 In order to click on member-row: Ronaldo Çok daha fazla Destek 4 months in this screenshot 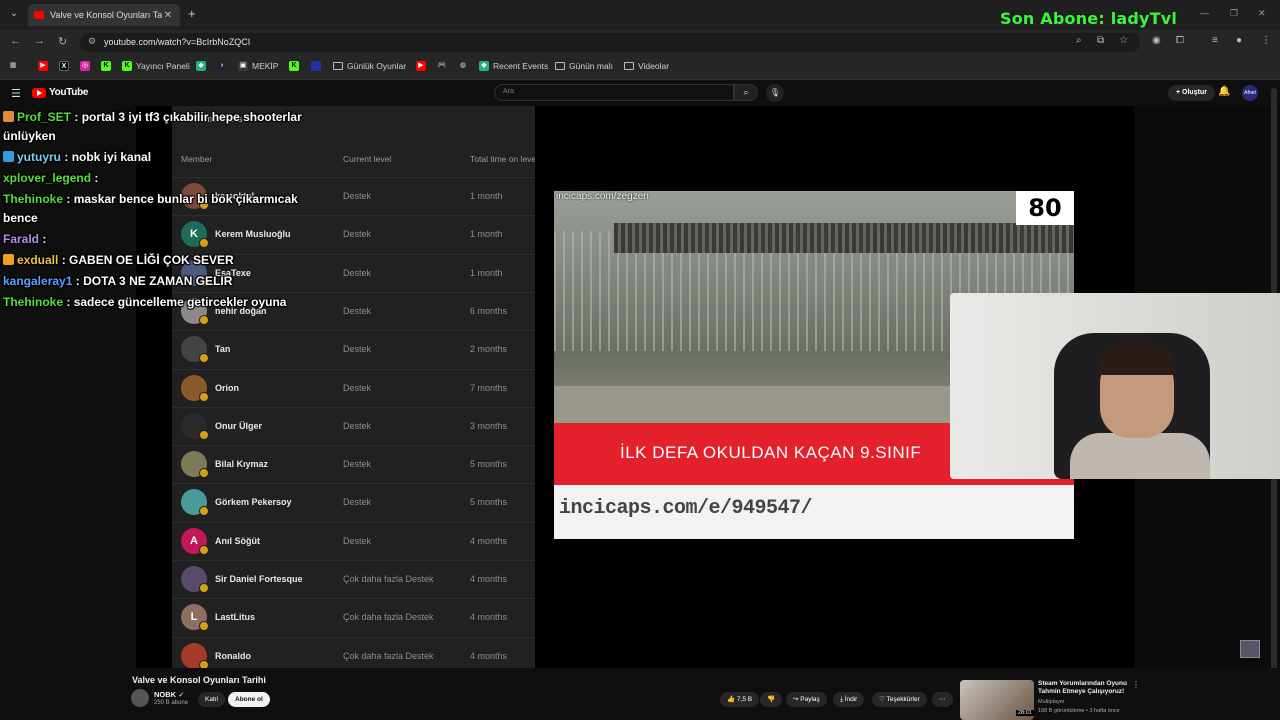, I will do `click(353, 652)`.